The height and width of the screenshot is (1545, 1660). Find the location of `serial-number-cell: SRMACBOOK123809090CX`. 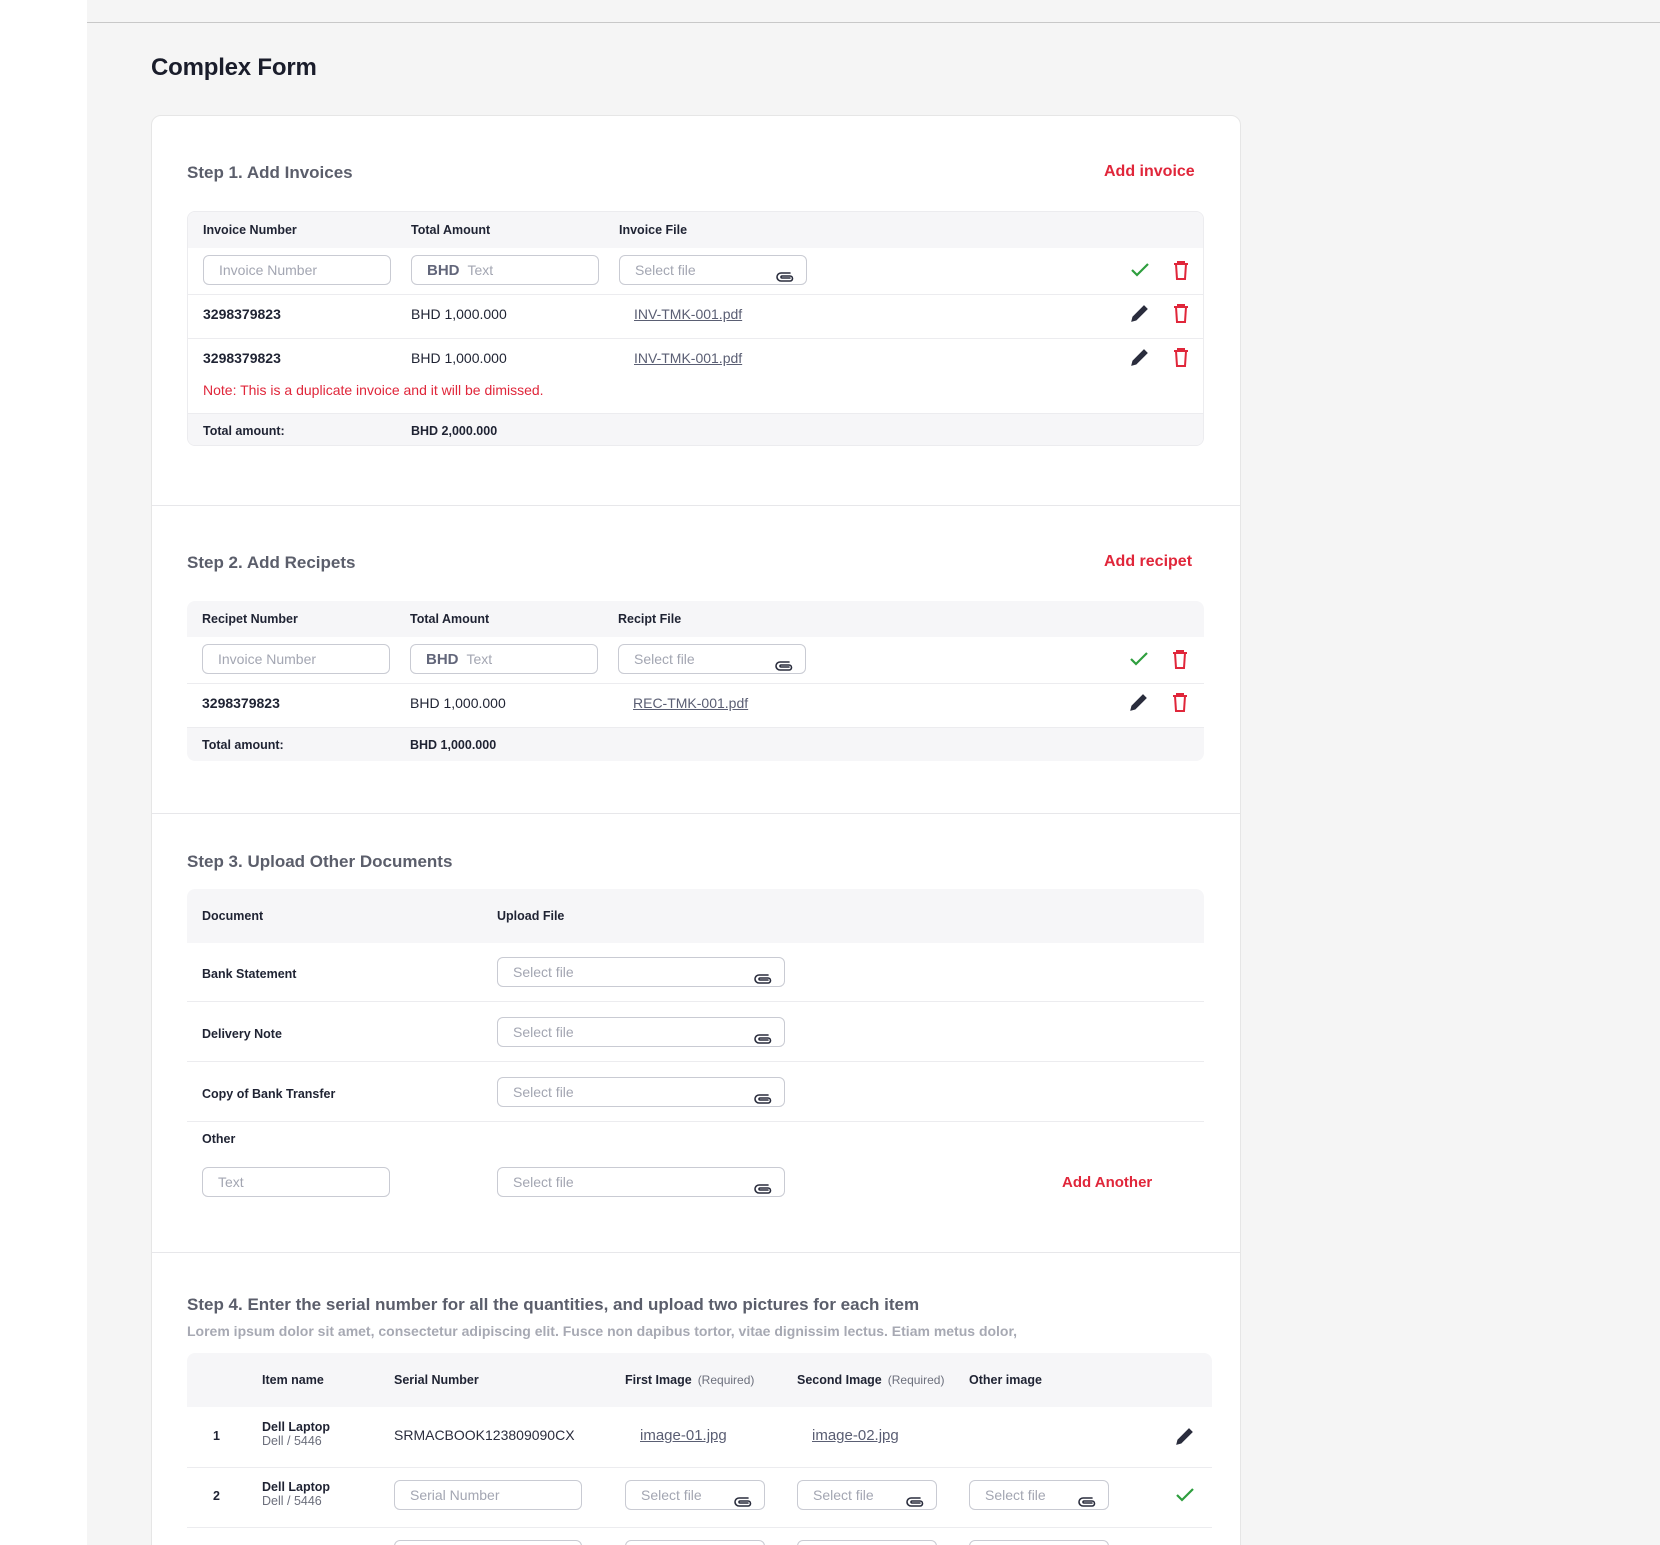

serial-number-cell: SRMACBOOK123809090CX is located at coordinates (484, 1435).